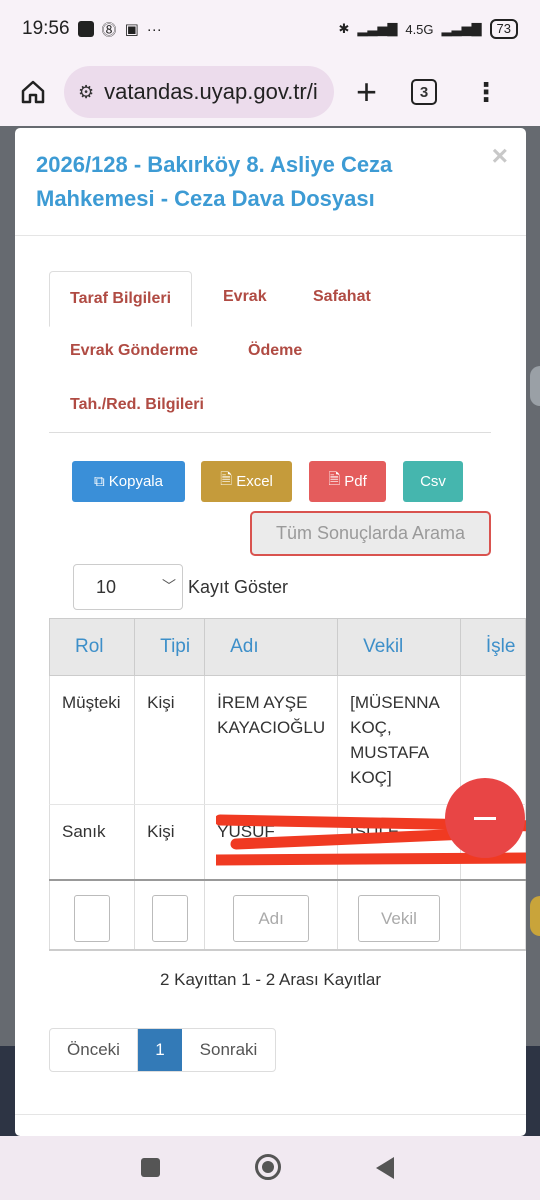 This screenshot has width=540, height=1200. I want to click on home-button, so click(33, 92).